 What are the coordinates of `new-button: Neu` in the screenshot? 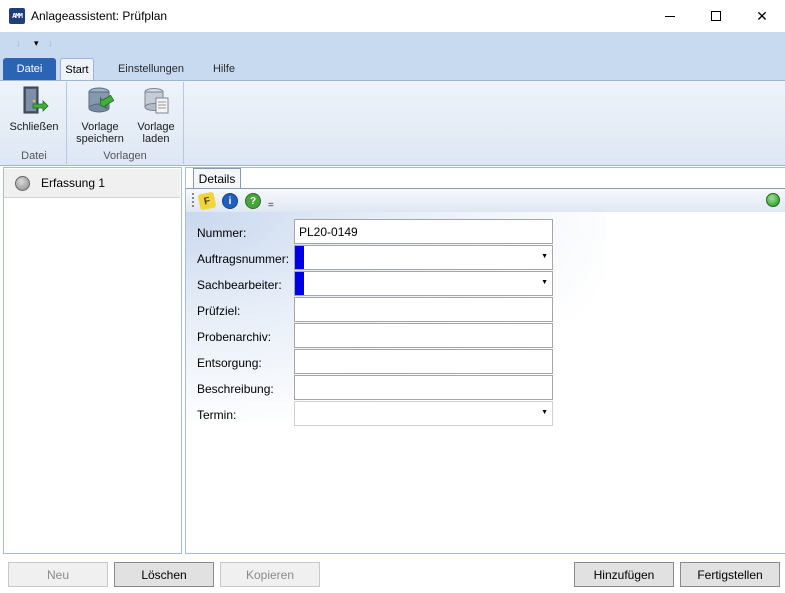 It's located at (58, 574).